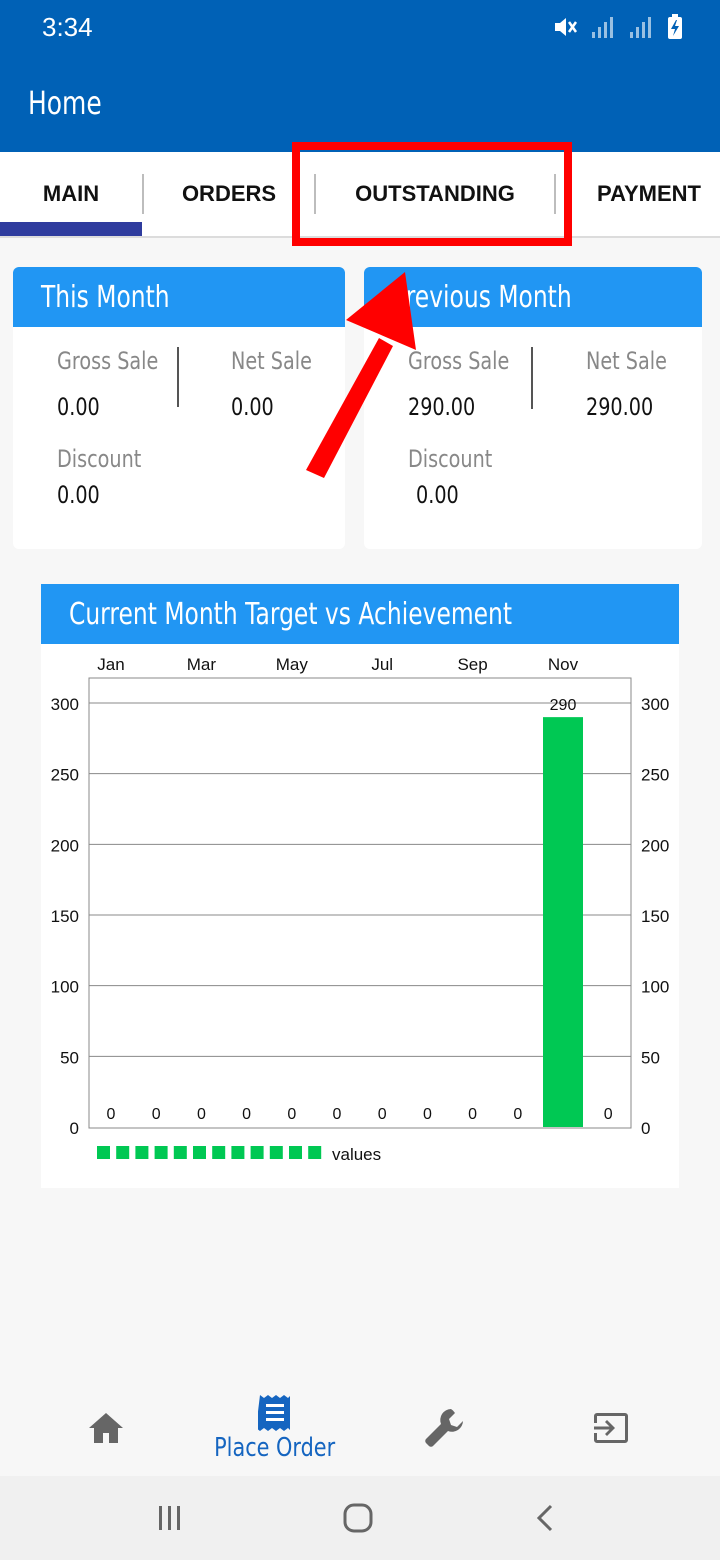 The image size is (720, 1560). Describe the element at coordinates (563, 705) in the screenshot. I see `data-label: 290` at that location.